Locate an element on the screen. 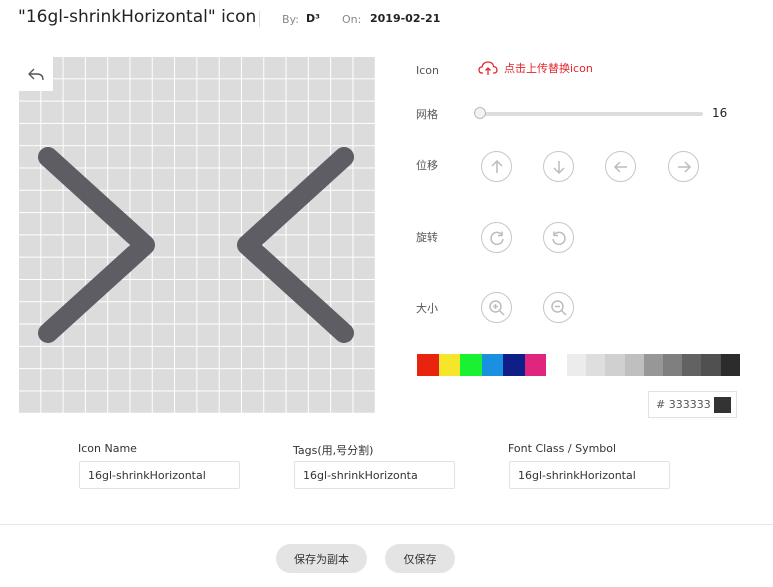 This screenshot has height=587, width=773. move-right-button is located at coordinates (683, 166).